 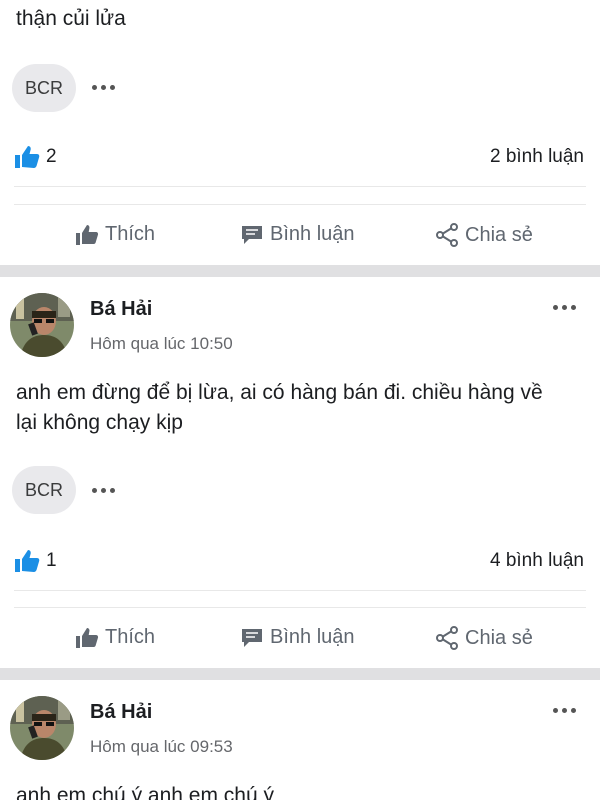 What do you see at coordinates (145, 792) in the screenshot?
I see `post-text: anh em chú ý anh em chú ý` at bounding box center [145, 792].